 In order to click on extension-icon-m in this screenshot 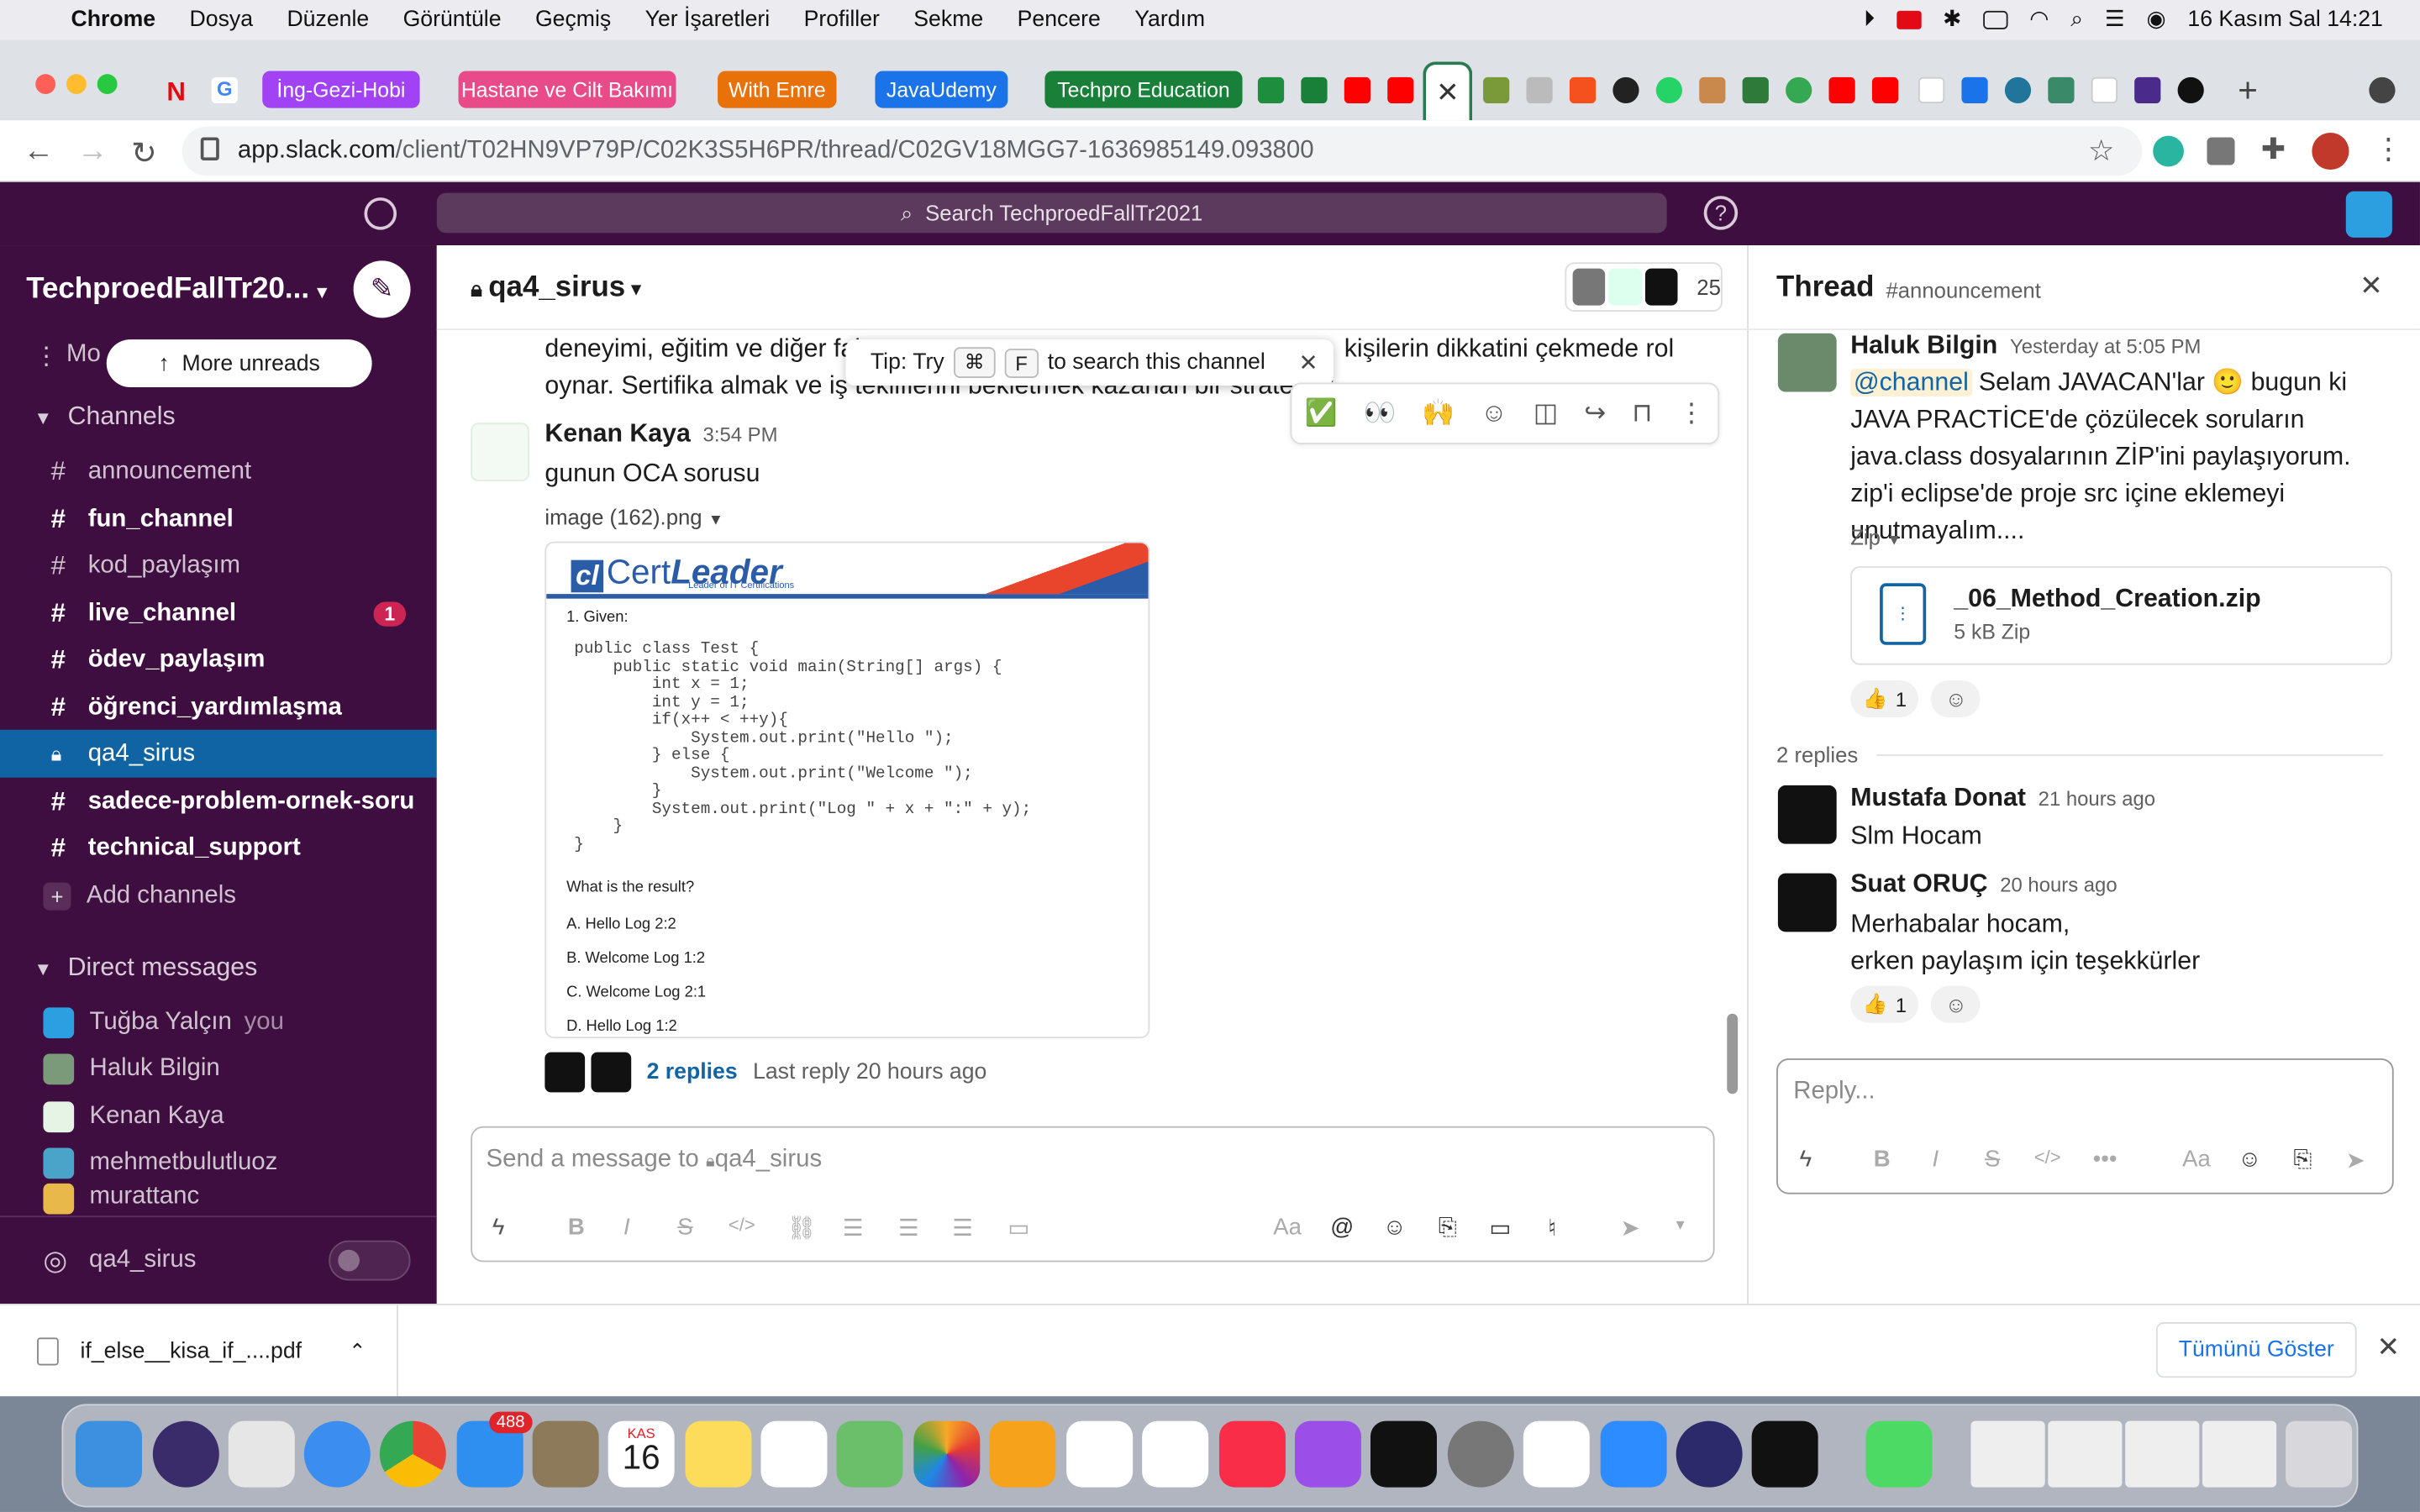, I will do `click(2168, 151)`.